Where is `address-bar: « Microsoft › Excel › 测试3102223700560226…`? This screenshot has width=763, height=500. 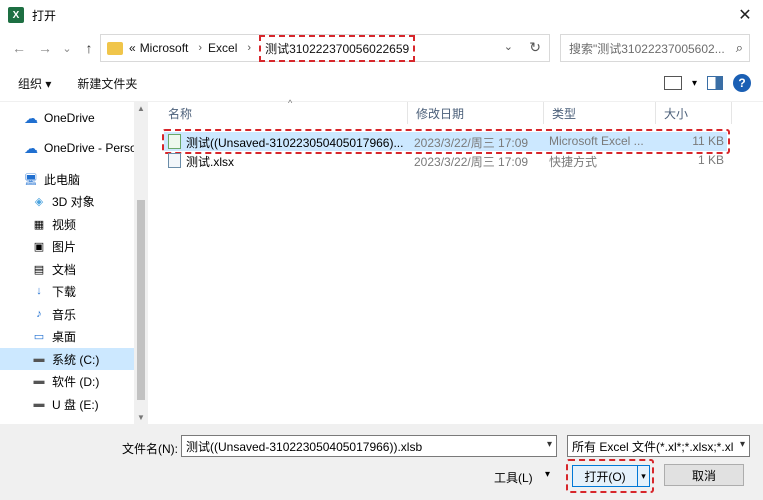
address-bar: « Microsoft › Excel › 测试3102223700560226… is located at coordinates (325, 48).